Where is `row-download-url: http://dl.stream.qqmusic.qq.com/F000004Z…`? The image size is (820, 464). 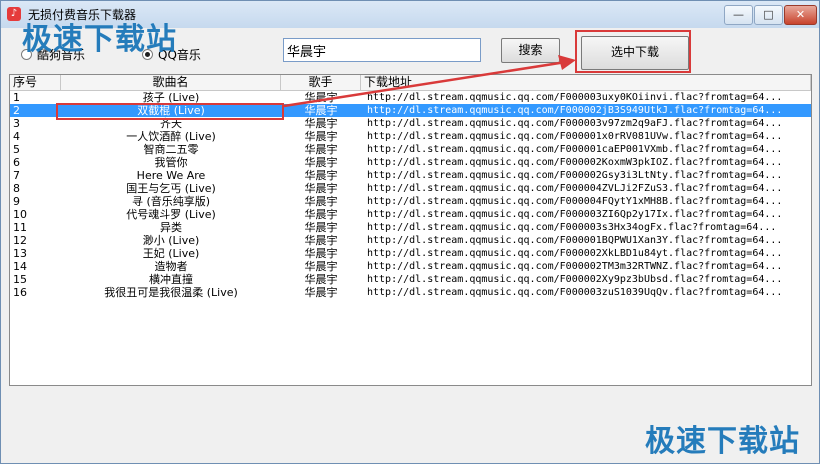 row-download-url: http://dl.stream.qqmusic.qq.com/F000004Z… is located at coordinates (575, 188).